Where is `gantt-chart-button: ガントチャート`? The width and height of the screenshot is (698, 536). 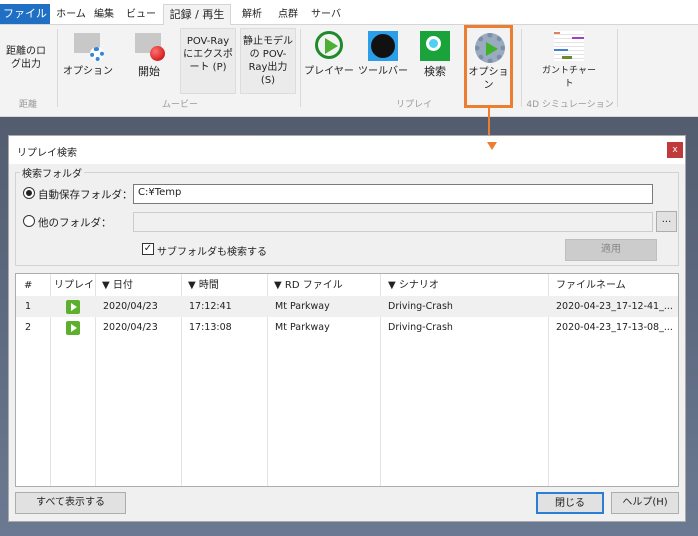
gantt-chart-button: ガントチャート is located at coordinates (569, 59).